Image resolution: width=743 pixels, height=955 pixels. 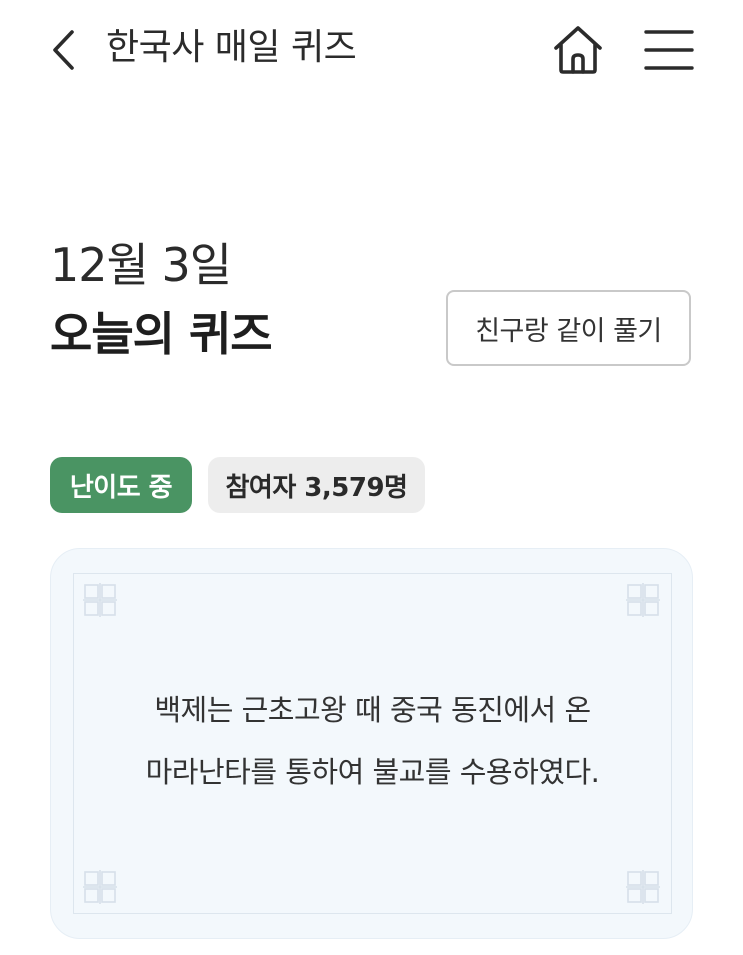 What do you see at coordinates (372, 710) in the screenshot?
I see `question-line: 백제는 근초고왕 때 중국 동진에서 온` at bounding box center [372, 710].